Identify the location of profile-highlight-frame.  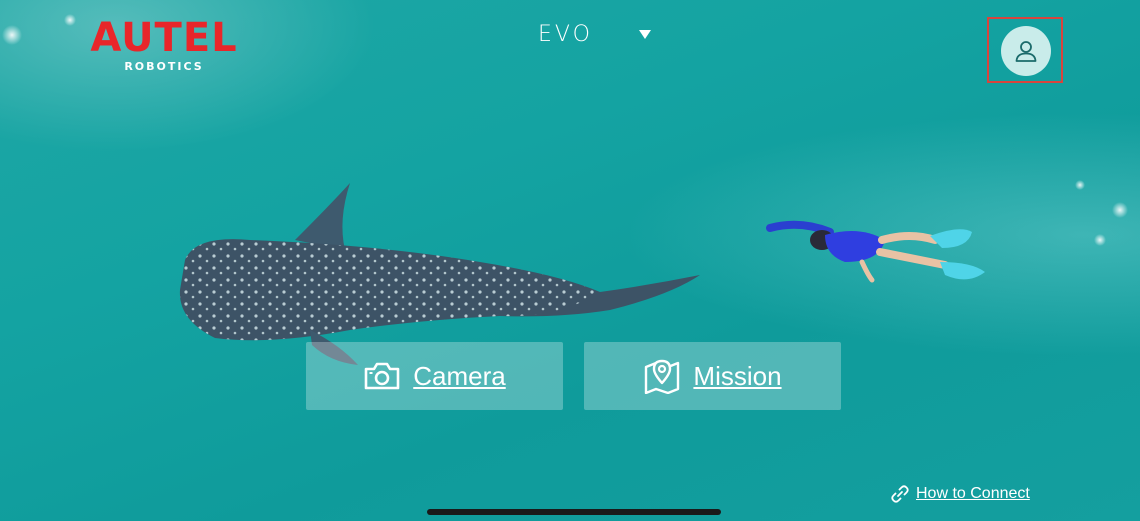
(1025, 50).